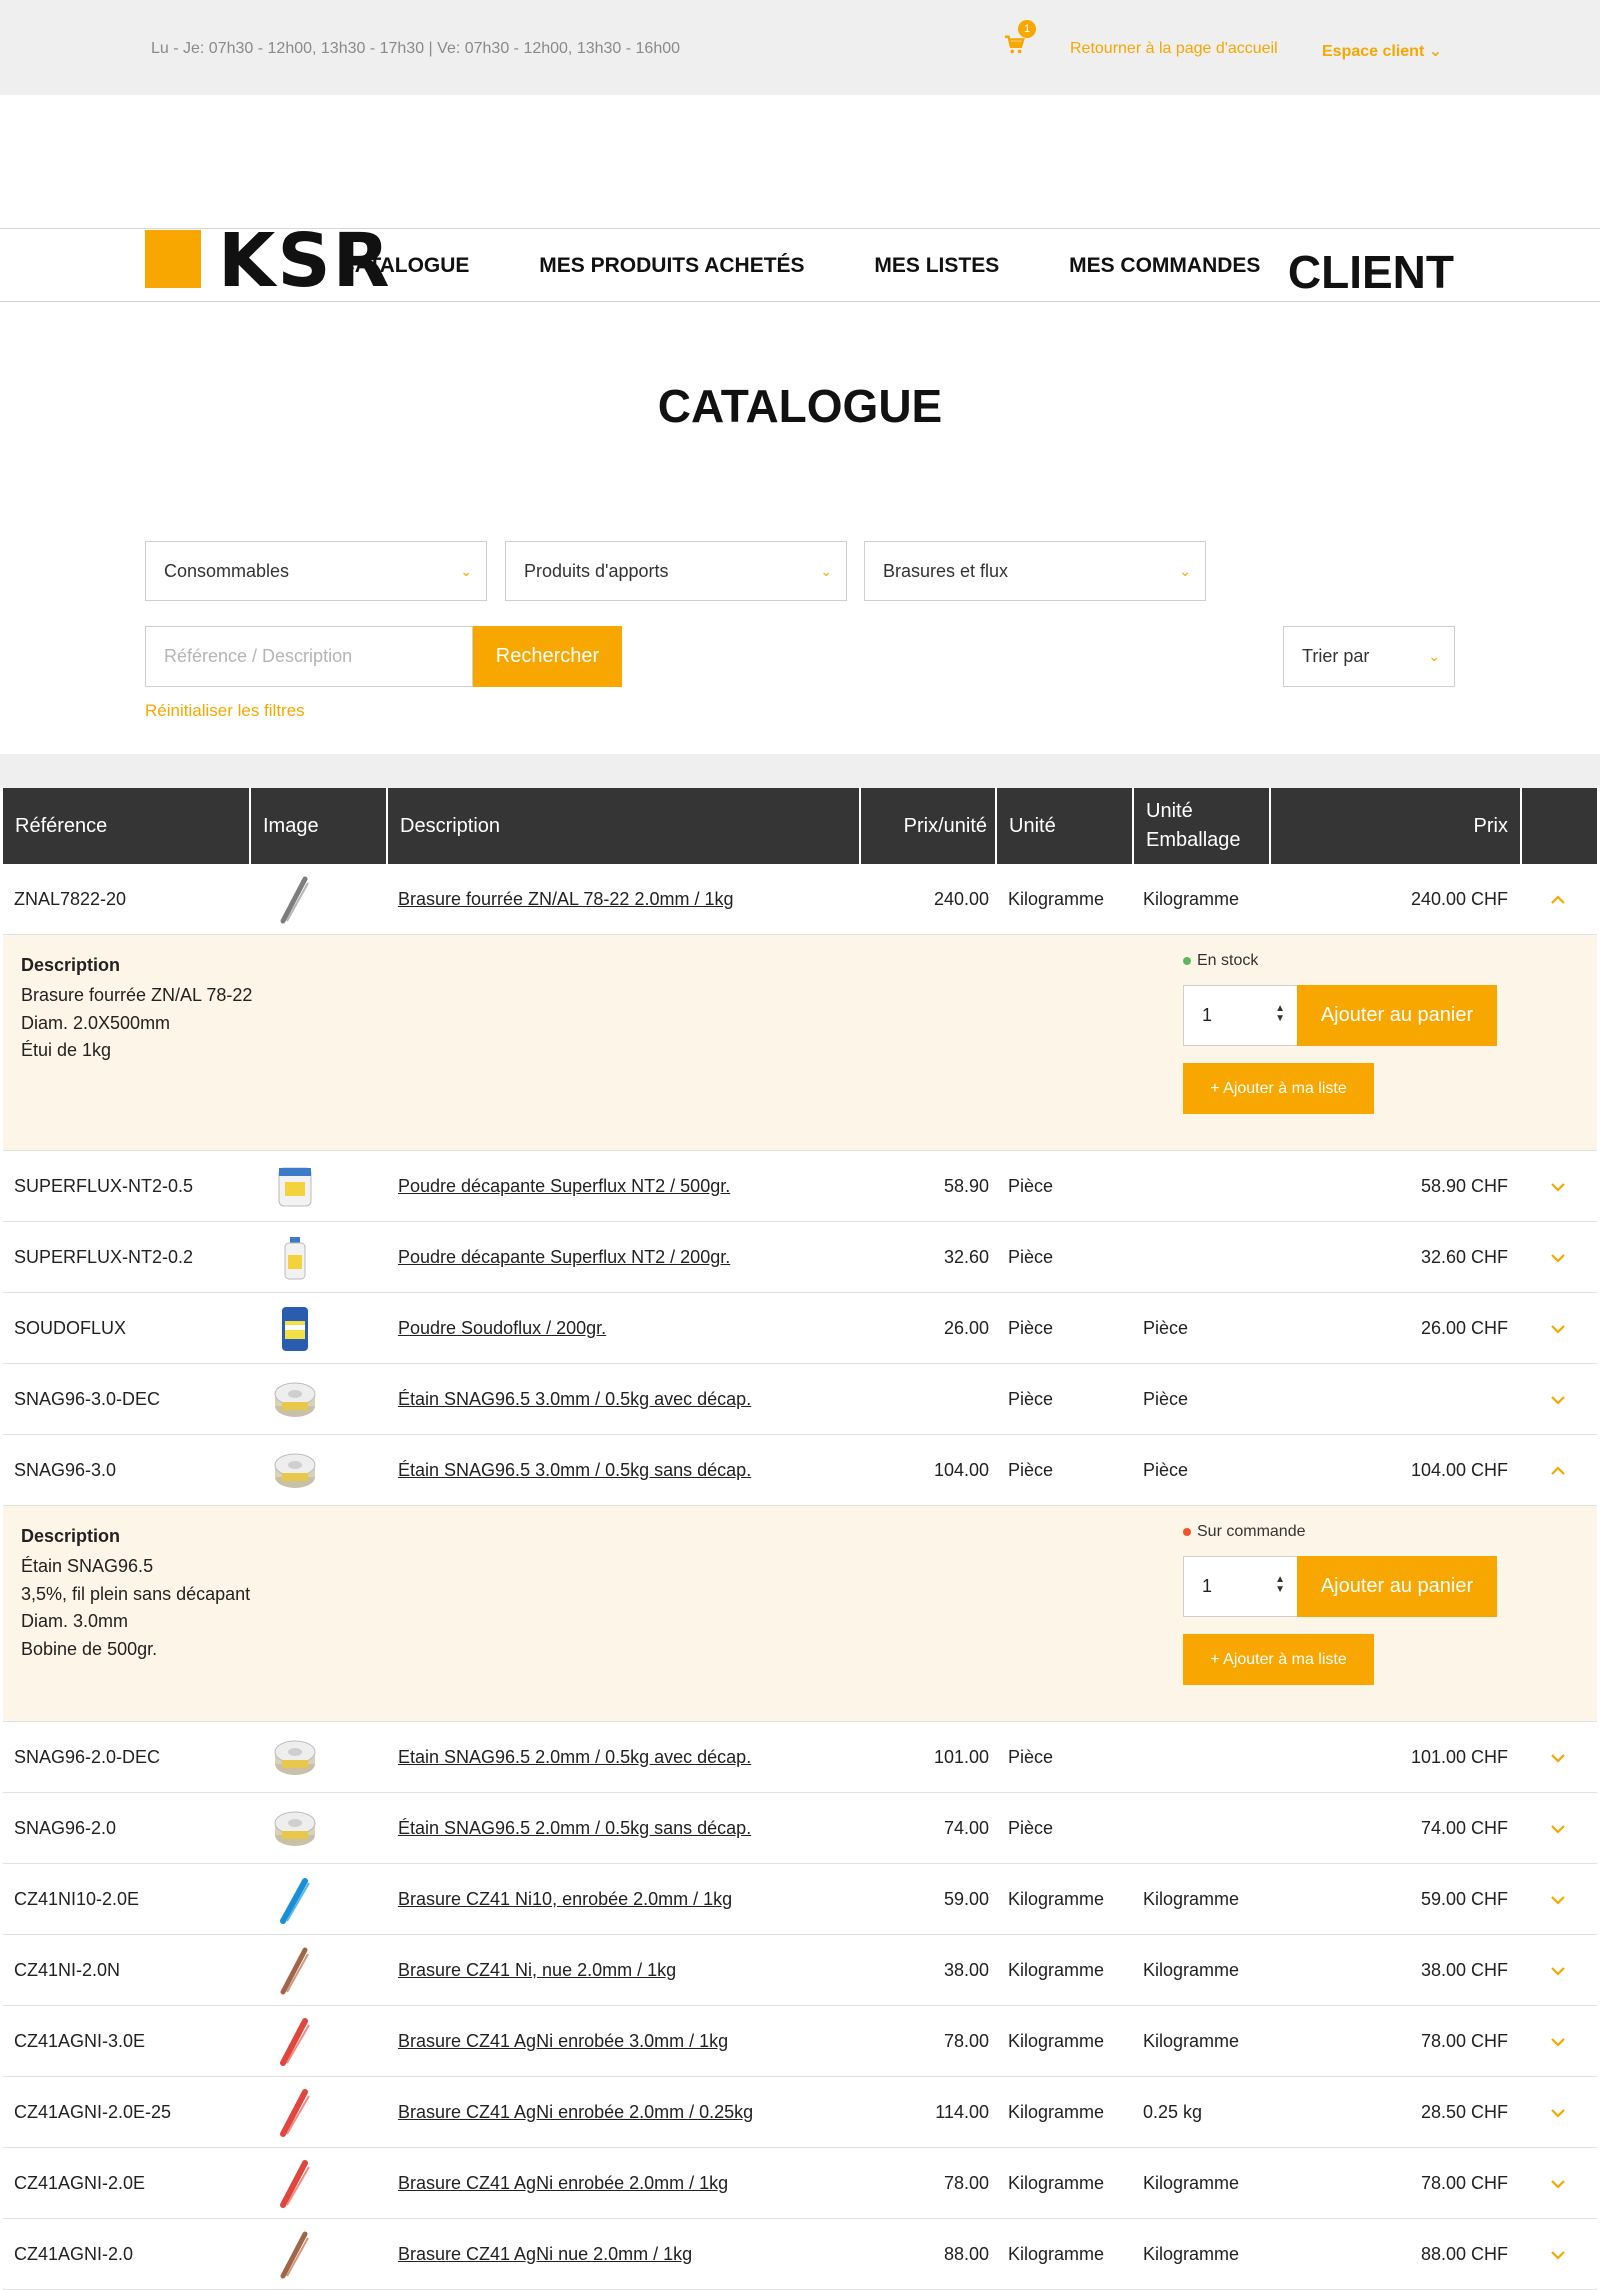  What do you see at coordinates (966, 1257) in the screenshot?
I see `row-unit-price: 32.60` at bounding box center [966, 1257].